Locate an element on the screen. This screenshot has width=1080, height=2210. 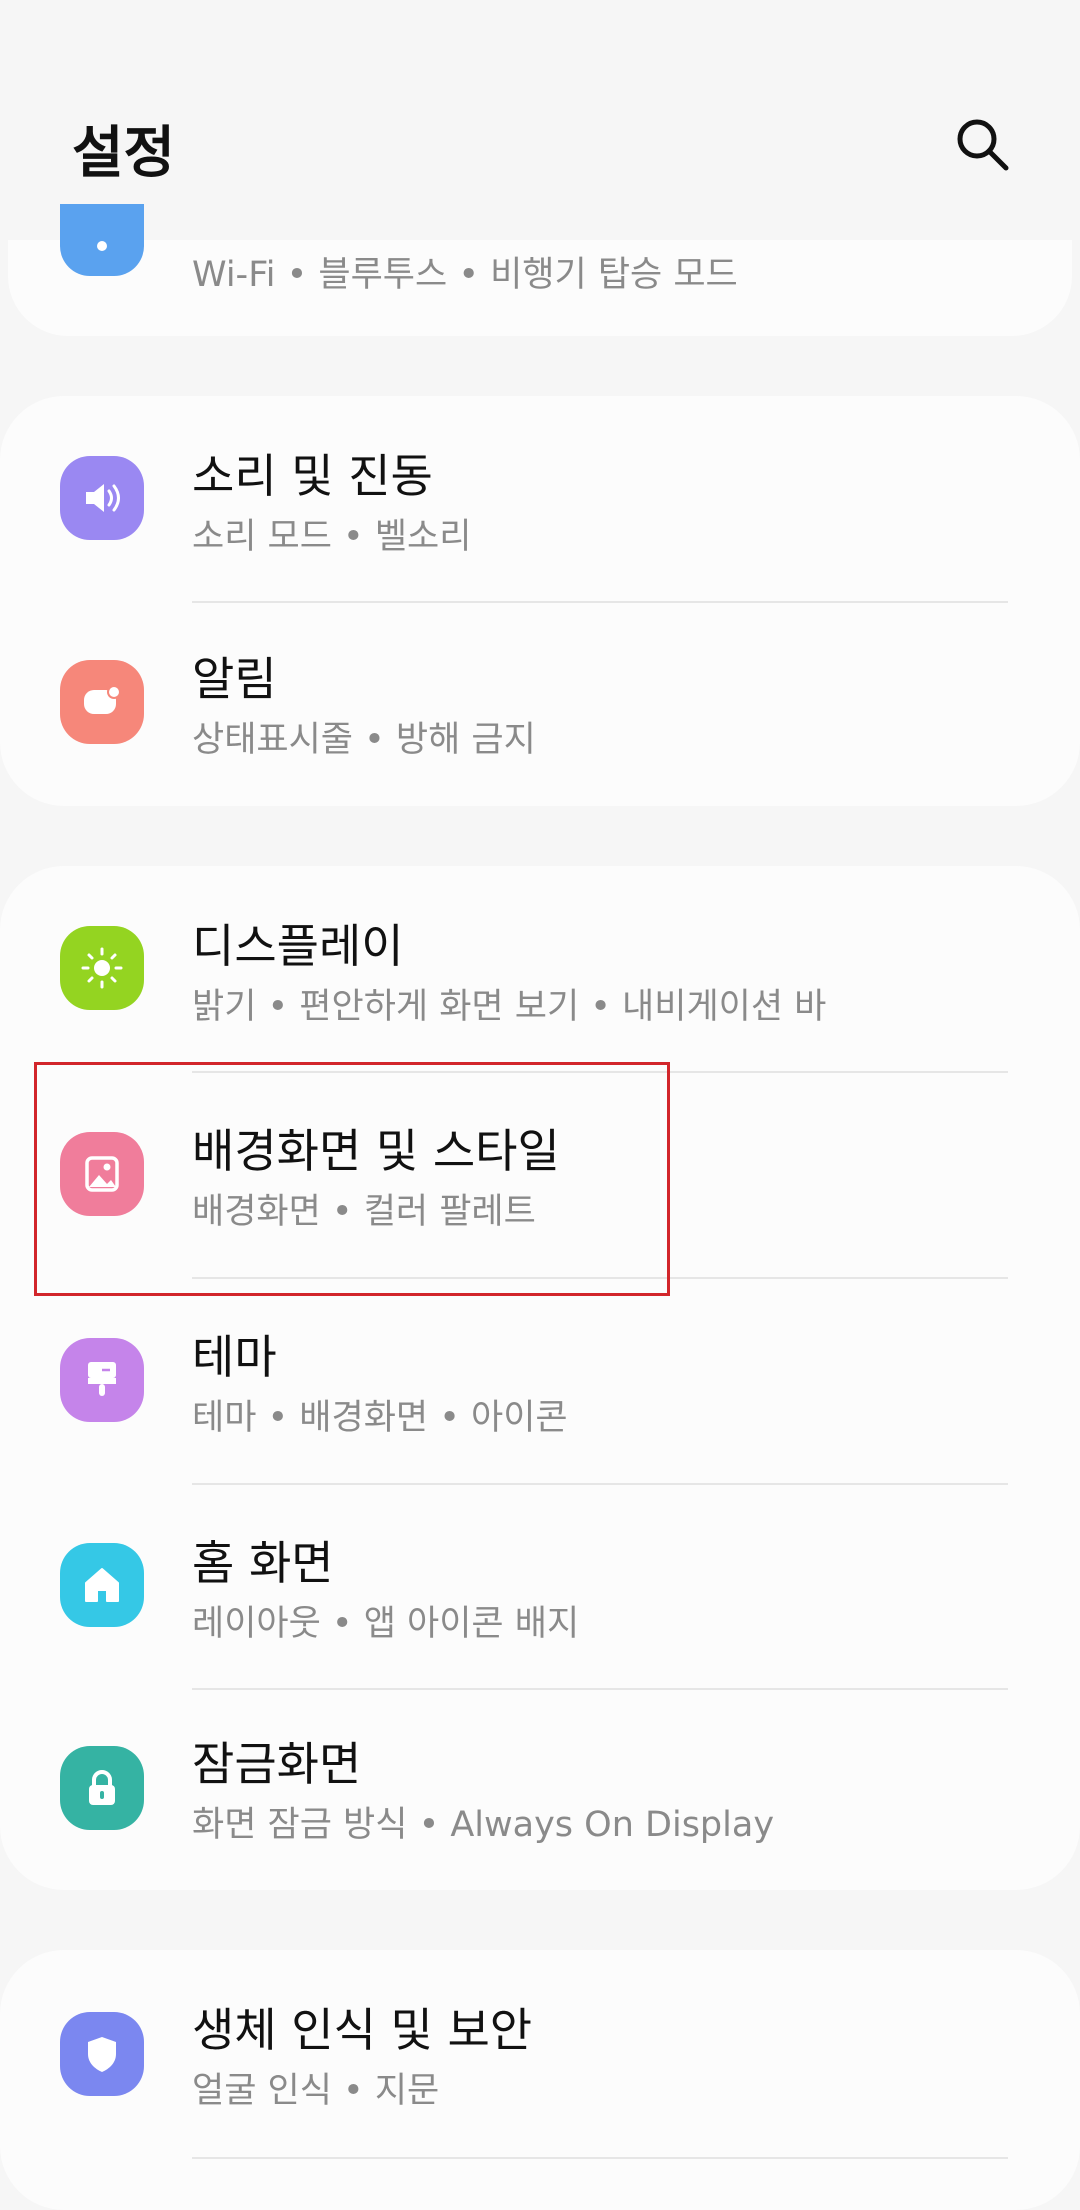
biometrics-title: 생체 인식 및 보안 is located at coordinates (362, 2030).